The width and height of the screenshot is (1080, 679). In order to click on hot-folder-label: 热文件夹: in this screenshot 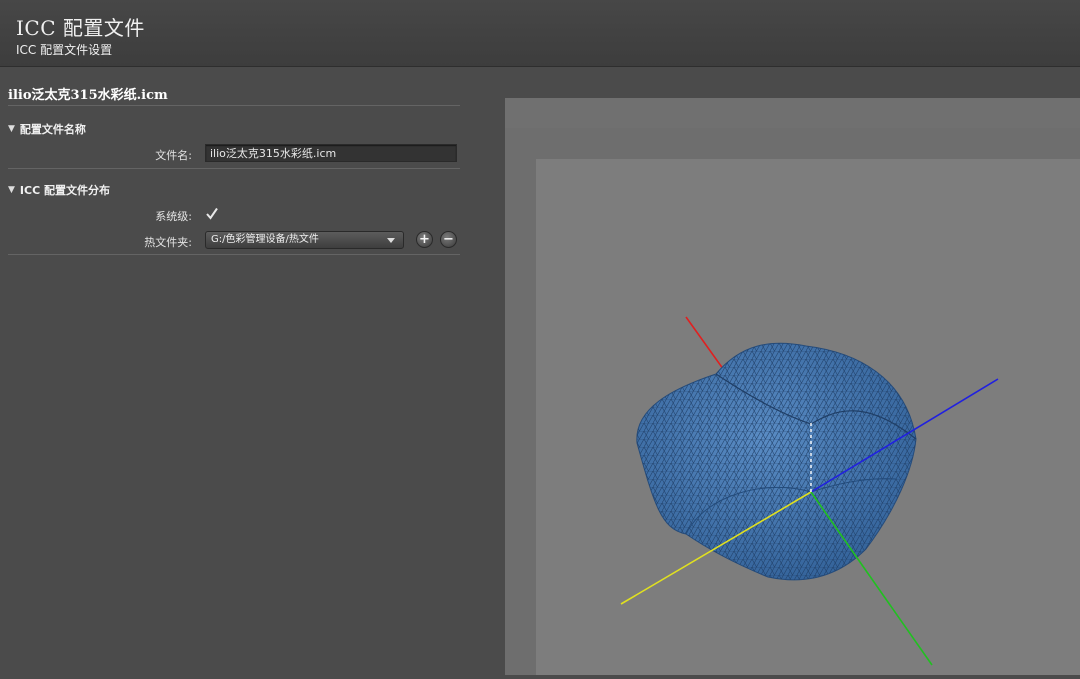, I will do `click(168, 242)`.